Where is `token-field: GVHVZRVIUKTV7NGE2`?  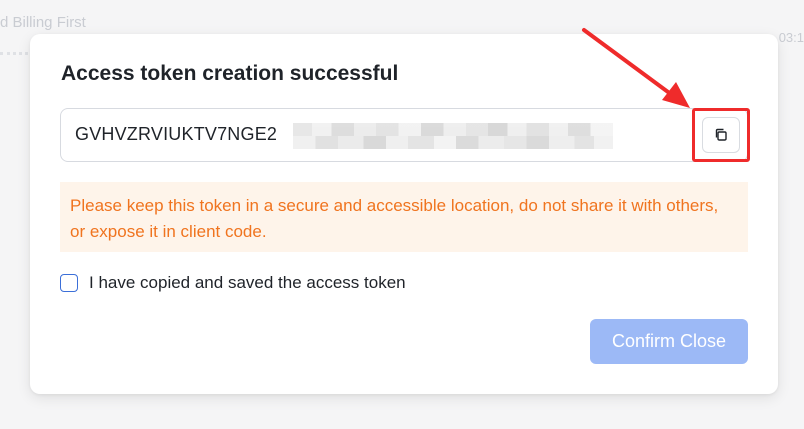
token-field: GVHVZRVIUKTV7NGE2 is located at coordinates (404, 135).